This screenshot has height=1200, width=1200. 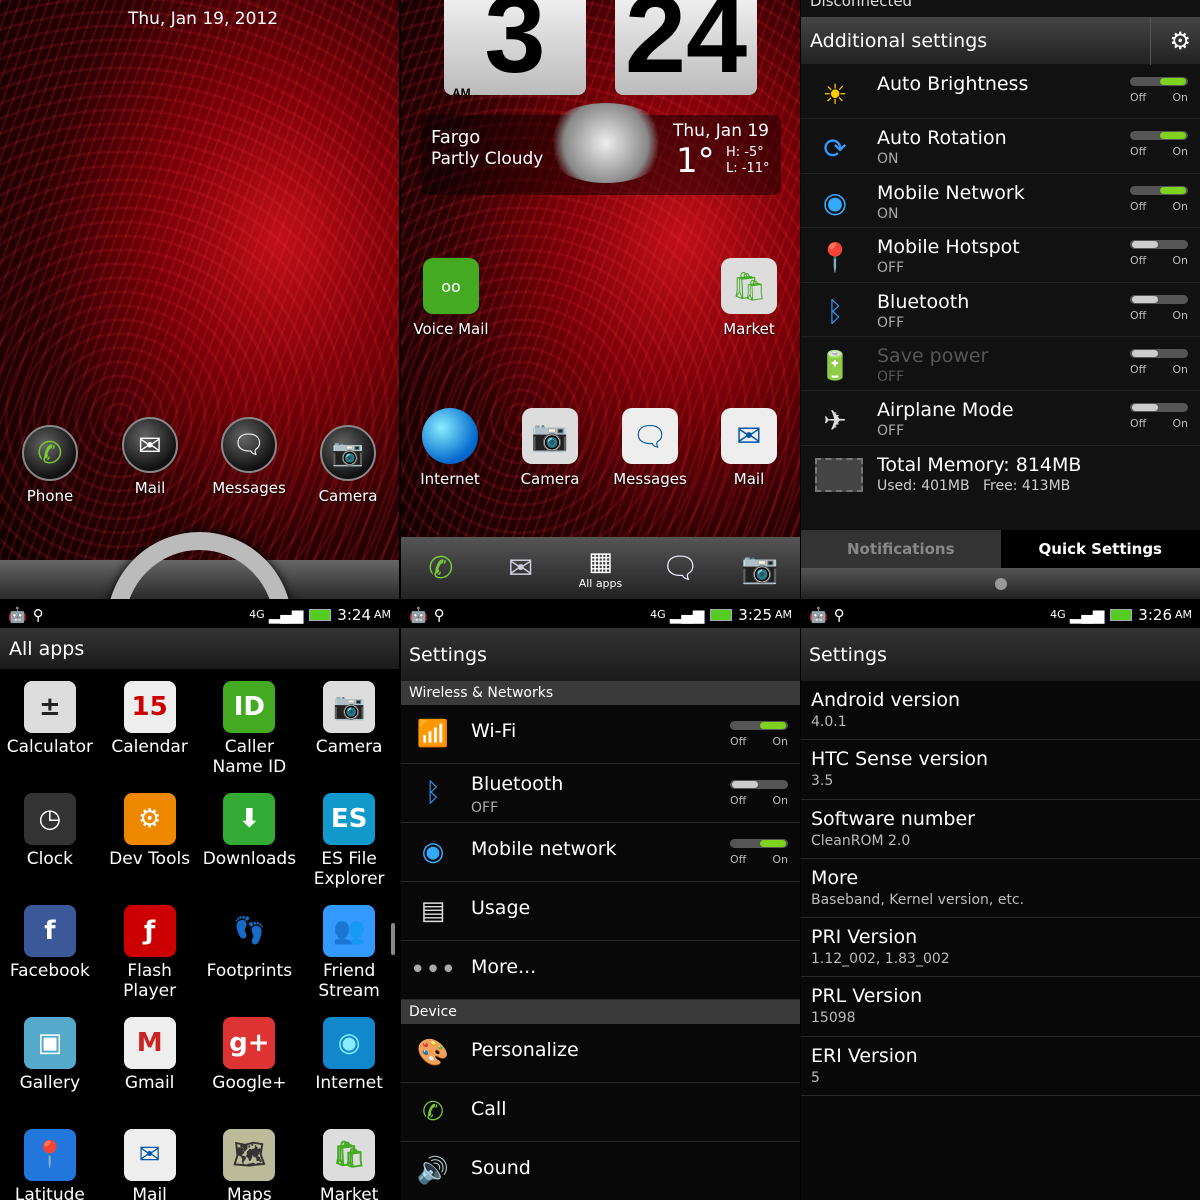 What do you see at coordinates (150, 958) in the screenshot?
I see `app-9: ƒ Flash Player` at bounding box center [150, 958].